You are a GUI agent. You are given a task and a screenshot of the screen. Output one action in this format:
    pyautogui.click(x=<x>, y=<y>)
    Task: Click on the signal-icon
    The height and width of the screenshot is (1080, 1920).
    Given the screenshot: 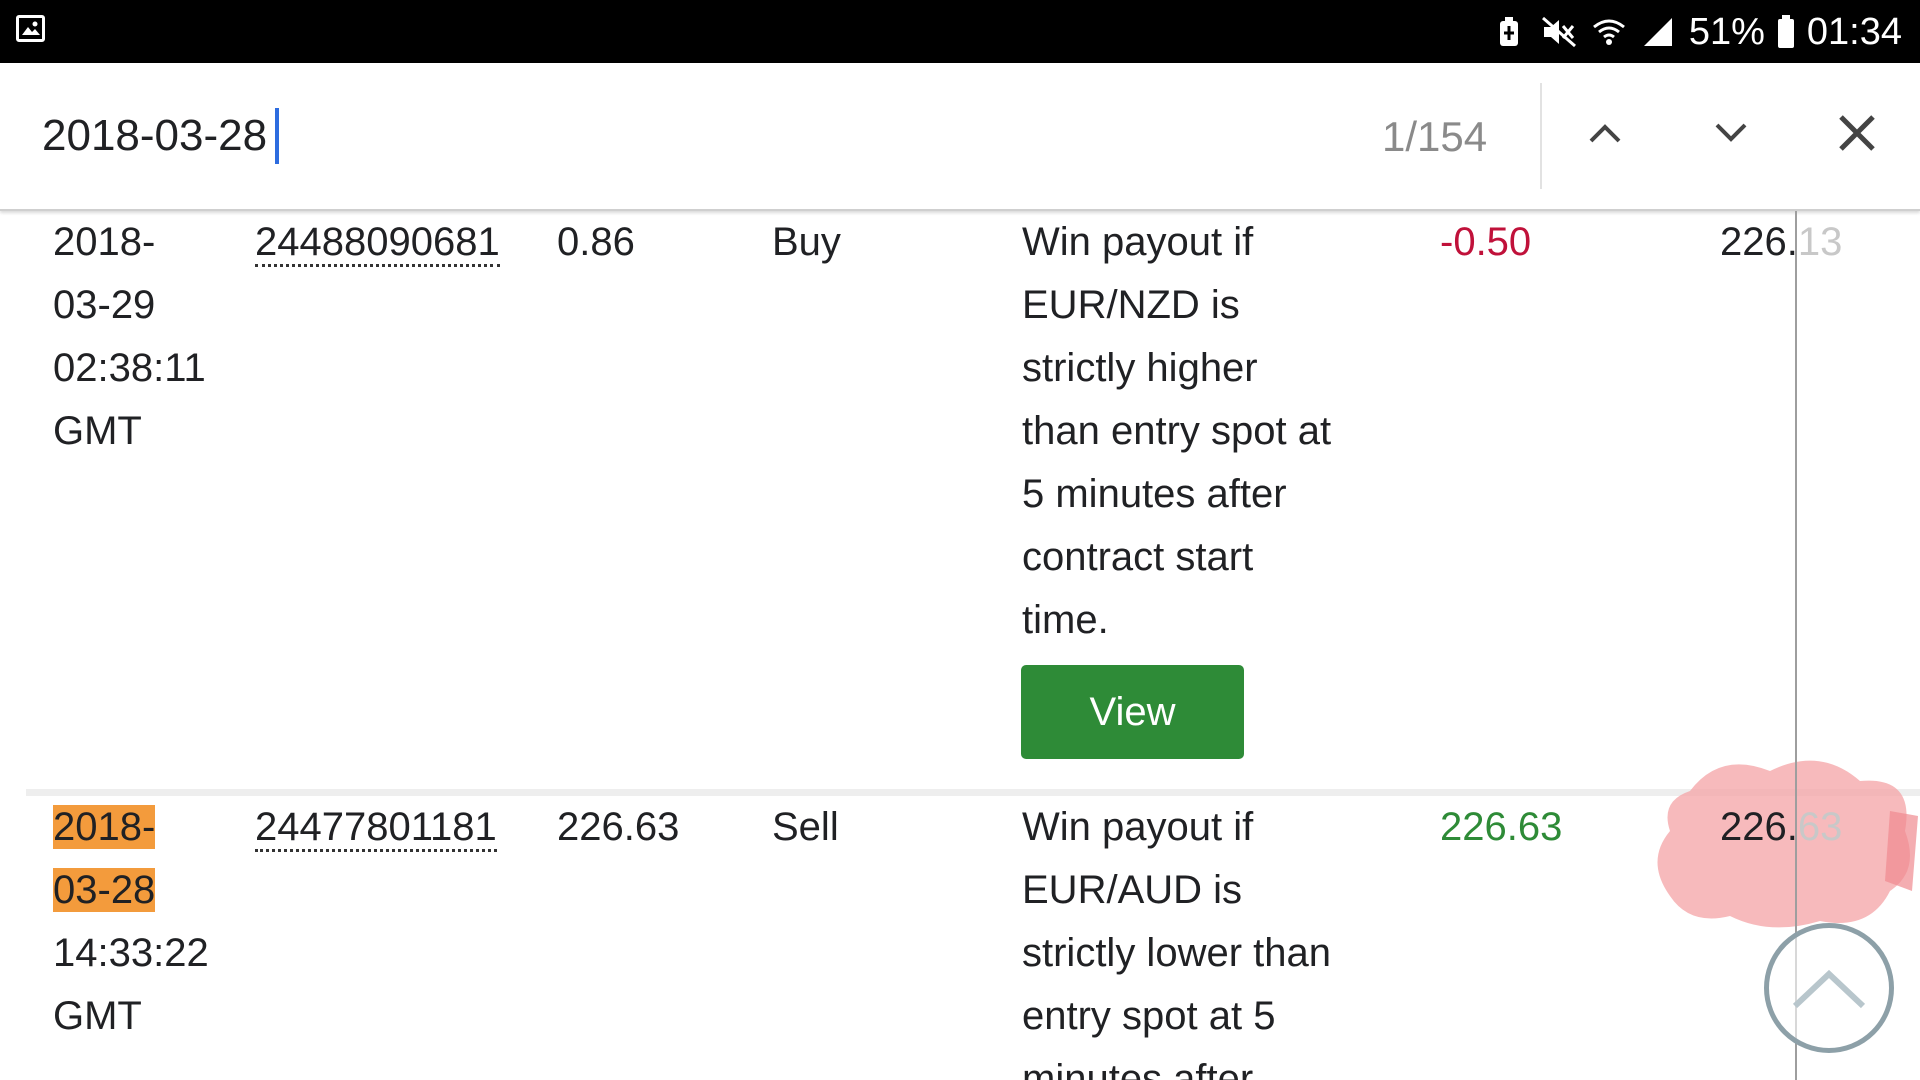 What is the action you would take?
    pyautogui.click(x=1659, y=32)
    